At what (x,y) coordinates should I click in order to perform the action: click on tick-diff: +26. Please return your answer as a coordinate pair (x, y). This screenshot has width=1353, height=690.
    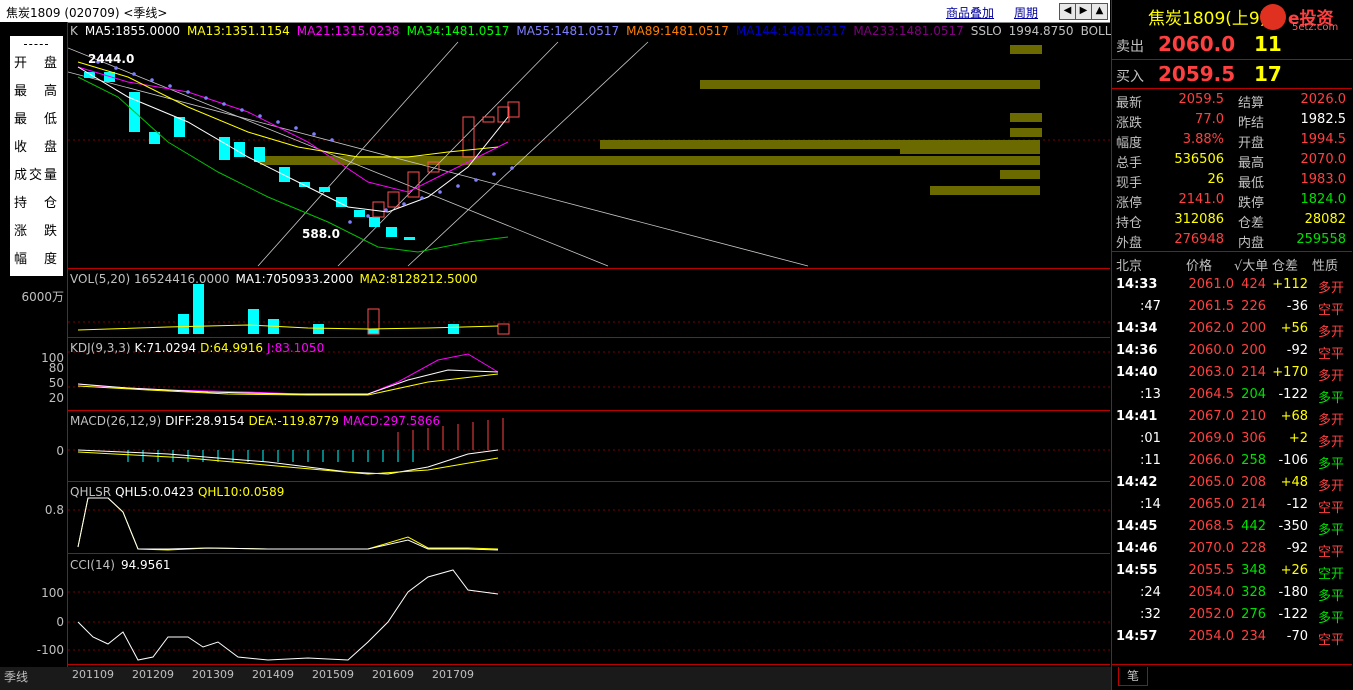
    Looking at the image, I should click on (1294, 570).